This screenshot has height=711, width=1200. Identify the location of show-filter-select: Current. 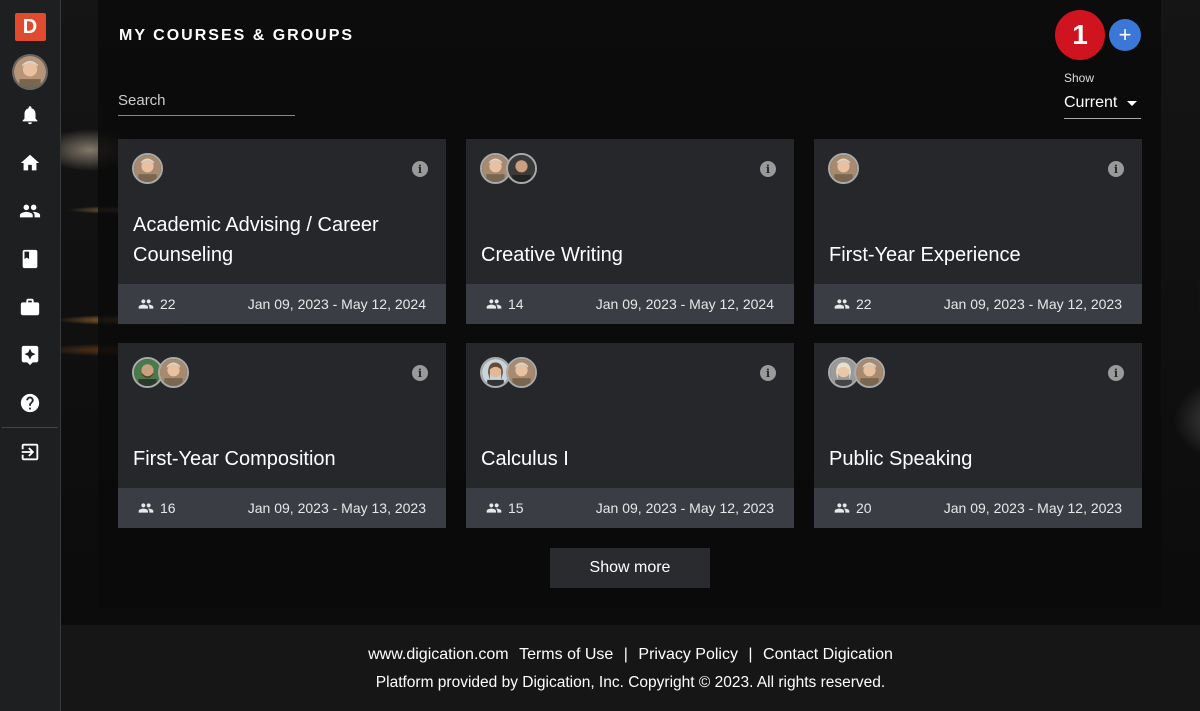
(1102, 103).